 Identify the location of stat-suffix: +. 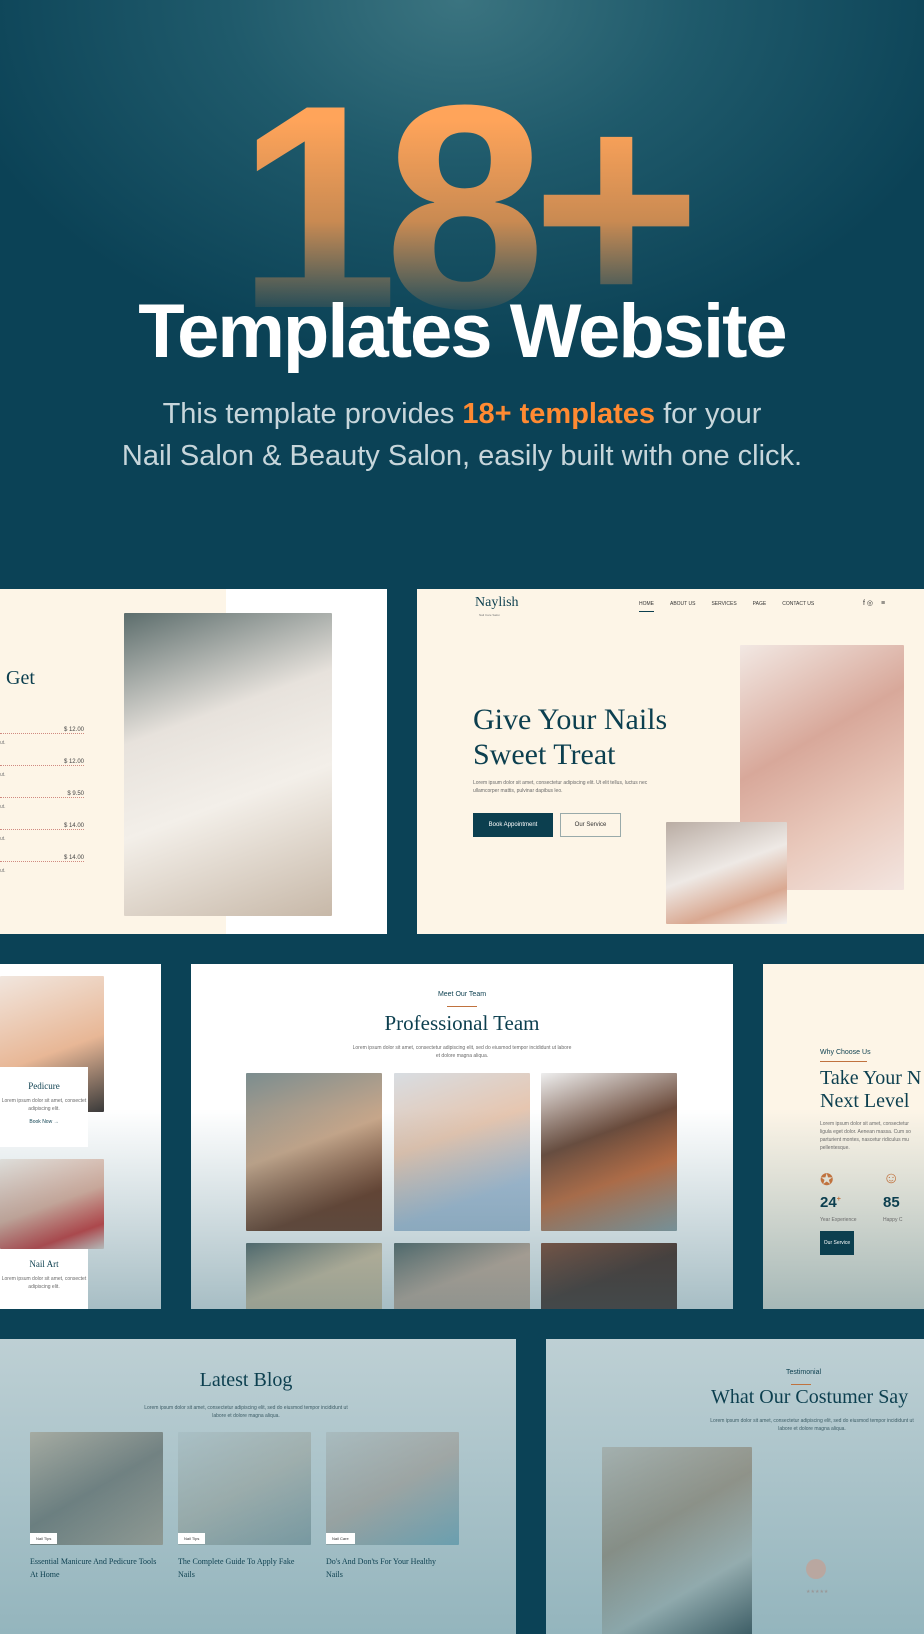
(838, 1199).